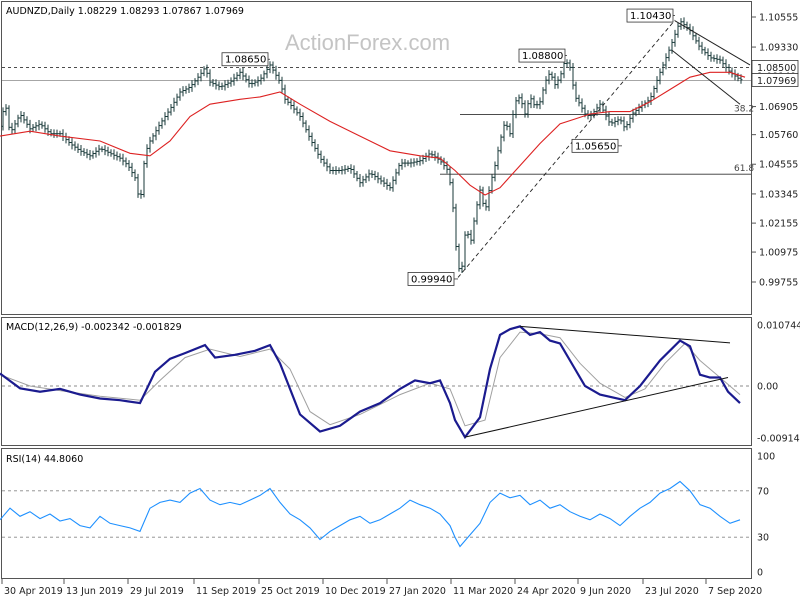  Describe the element at coordinates (94, 591) in the screenshot. I see `date-label-1: 13 Jun 2019` at that location.